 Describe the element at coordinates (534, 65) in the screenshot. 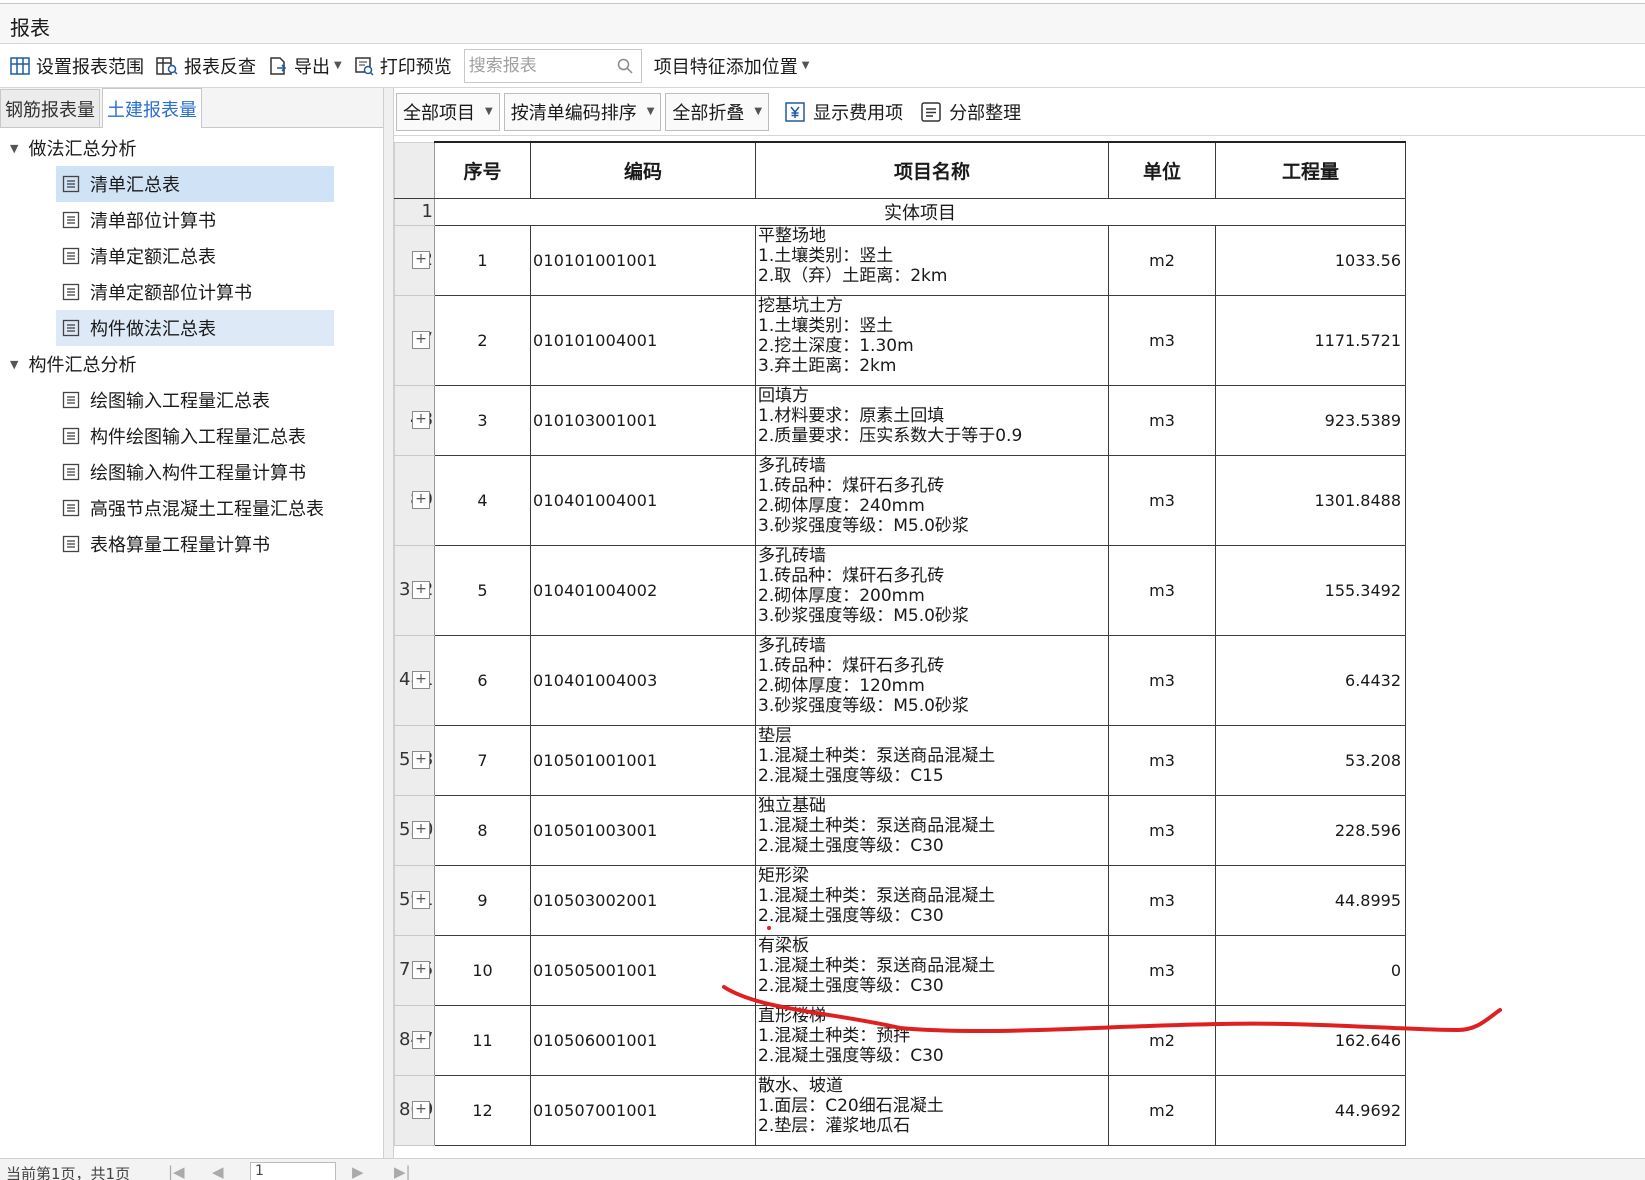

I see `report-search-input` at that location.